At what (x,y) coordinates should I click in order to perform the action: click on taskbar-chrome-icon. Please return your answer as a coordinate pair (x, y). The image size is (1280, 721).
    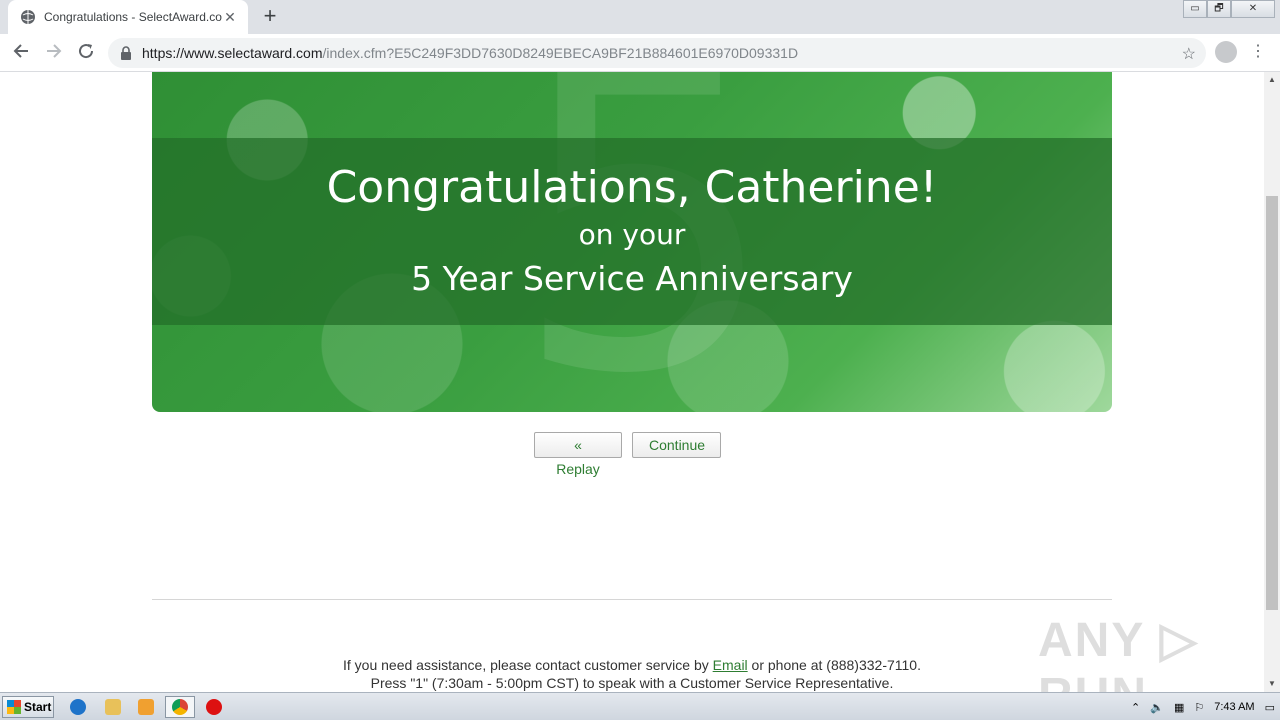
    Looking at the image, I should click on (180, 707).